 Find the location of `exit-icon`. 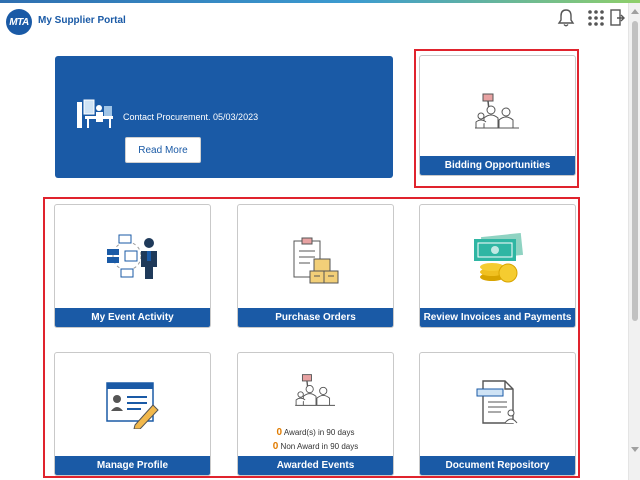

exit-icon is located at coordinates (617, 18).